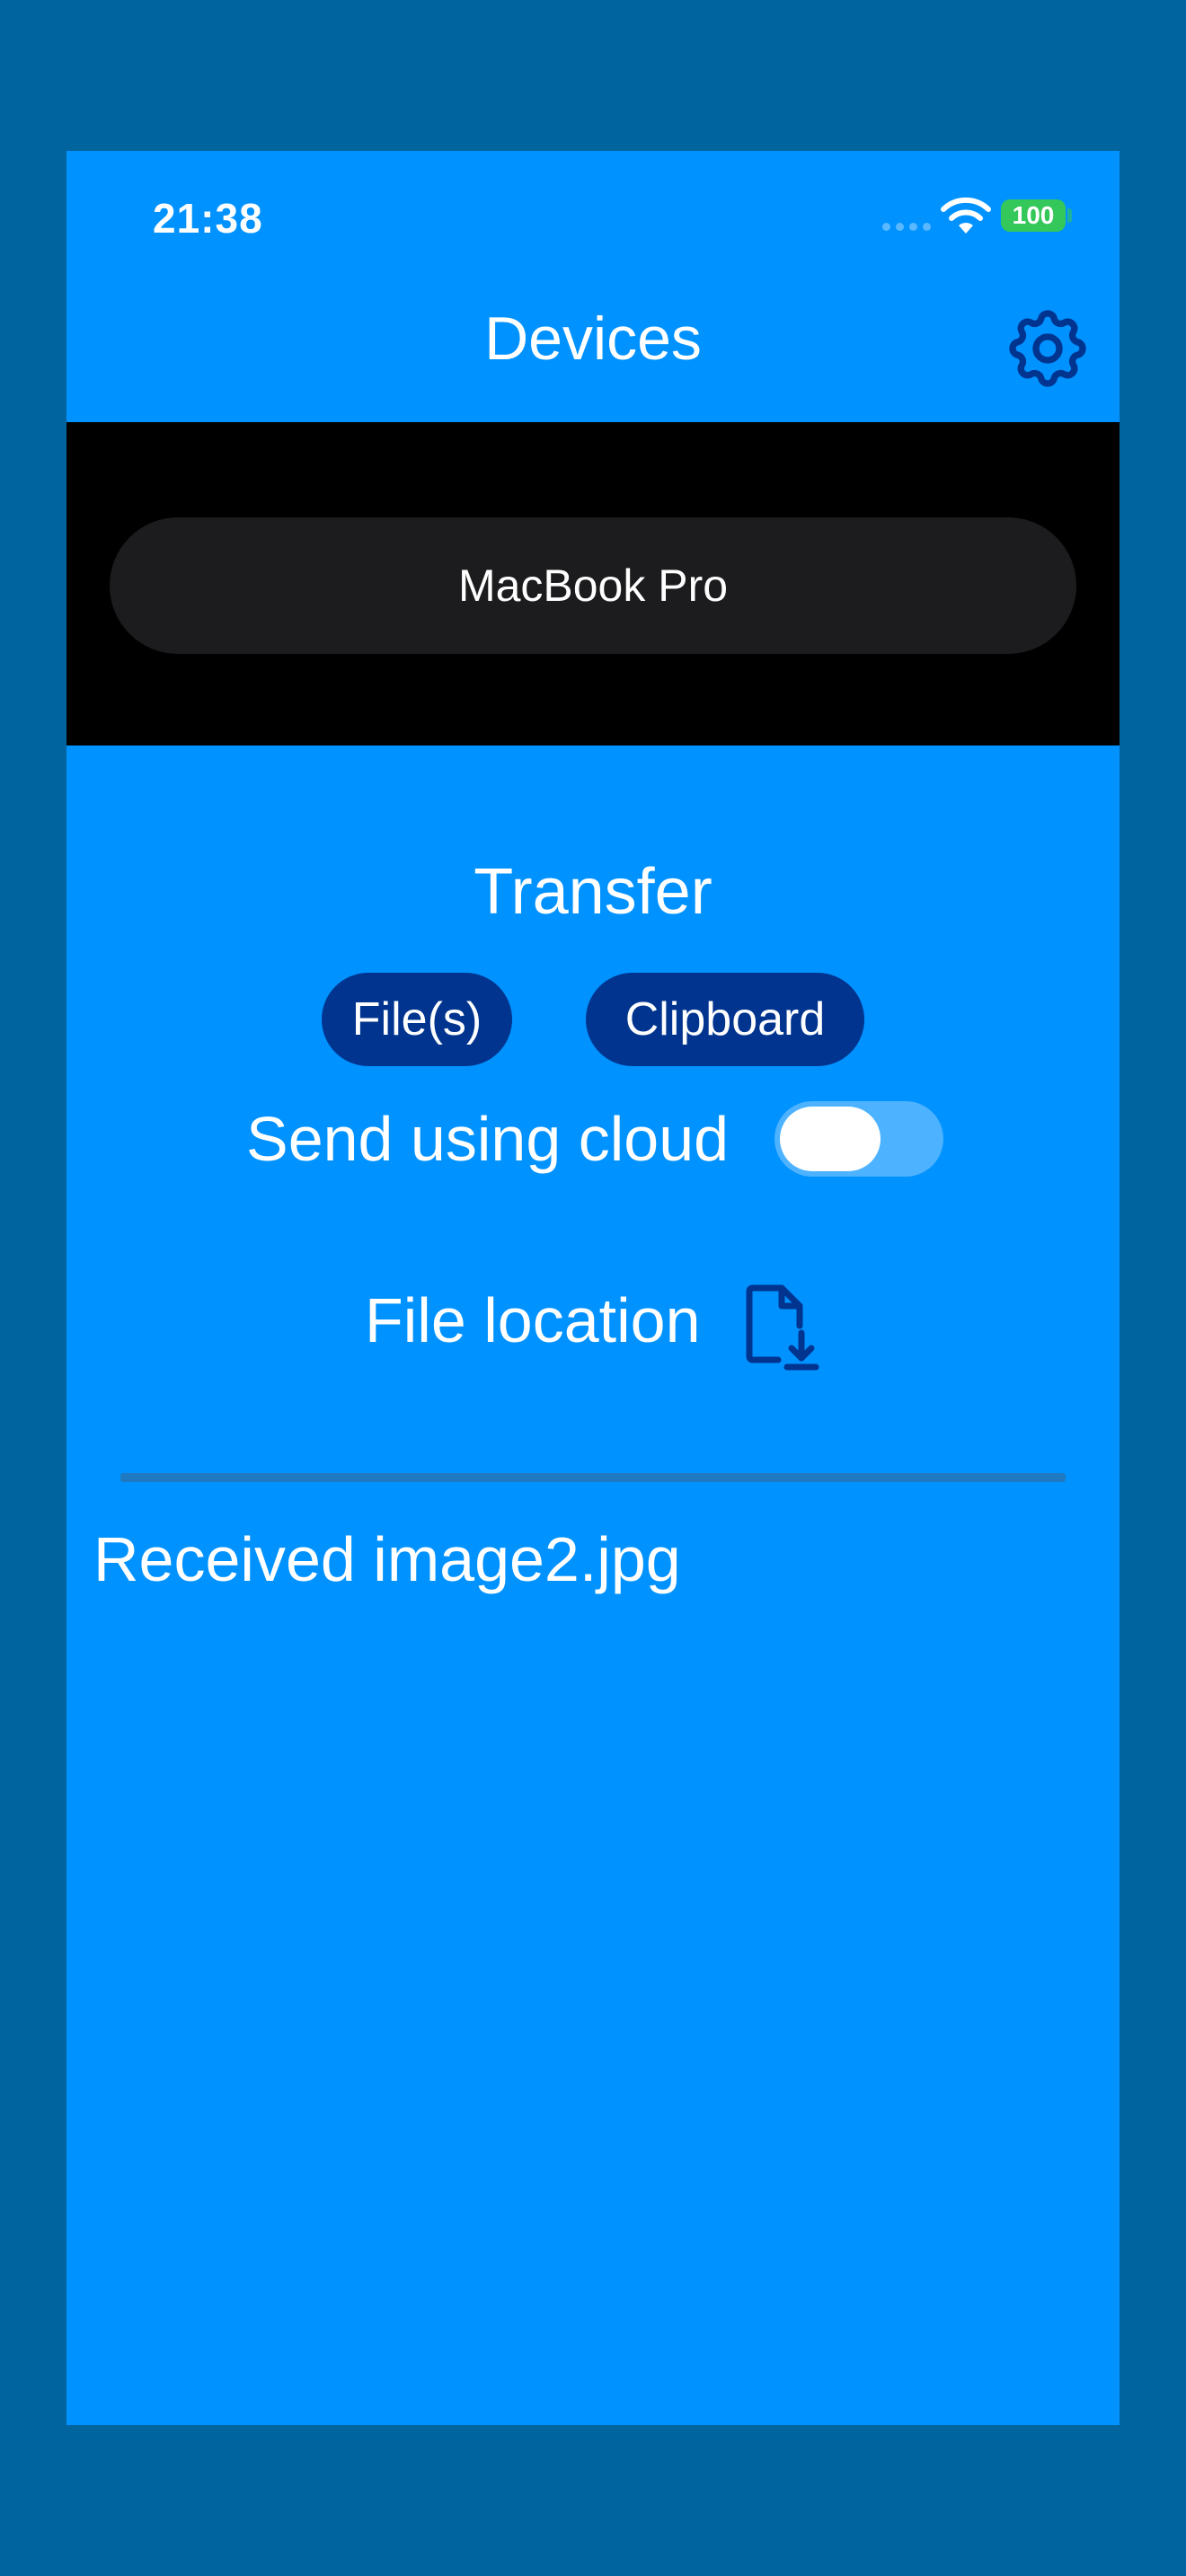 The image size is (1186, 2576). I want to click on gear-icon, so click(1047, 348).